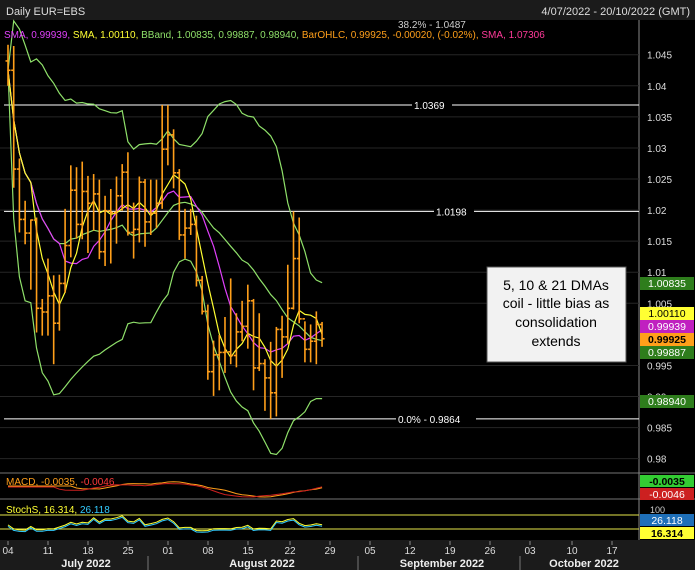 The width and height of the screenshot is (695, 570). What do you see at coordinates (330, 551) in the screenshot?
I see `x-day-label: 29` at bounding box center [330, 551].